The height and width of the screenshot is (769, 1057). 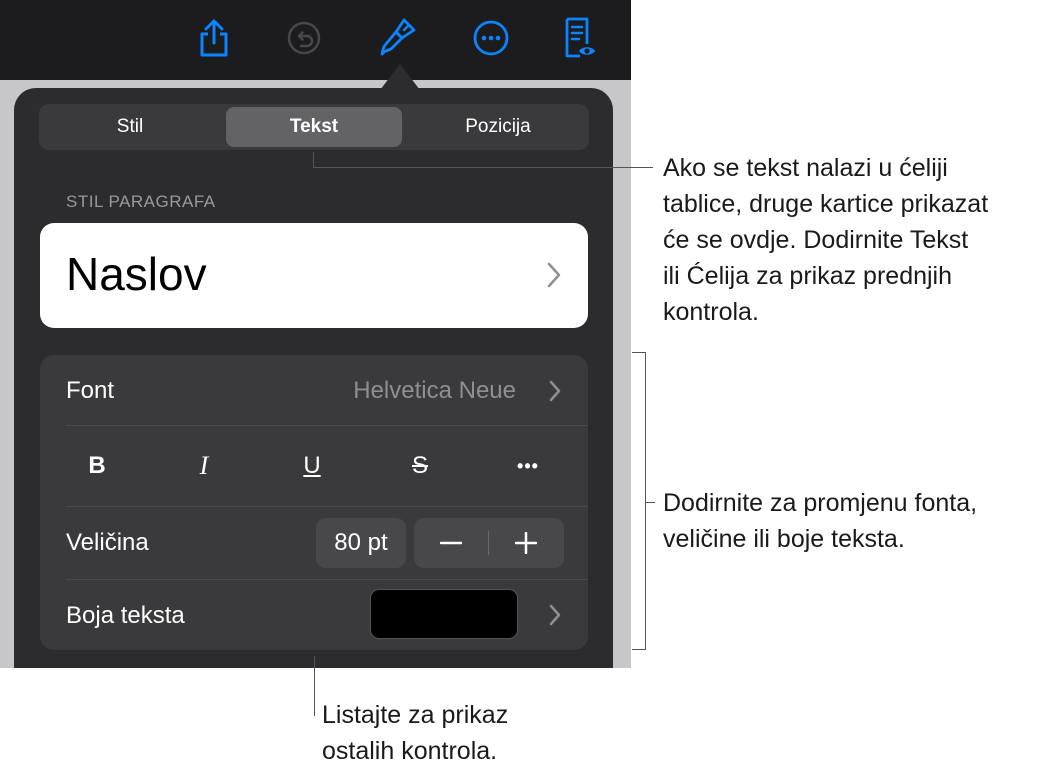 I want to click on minus-icon, so click(x=451, y=543).